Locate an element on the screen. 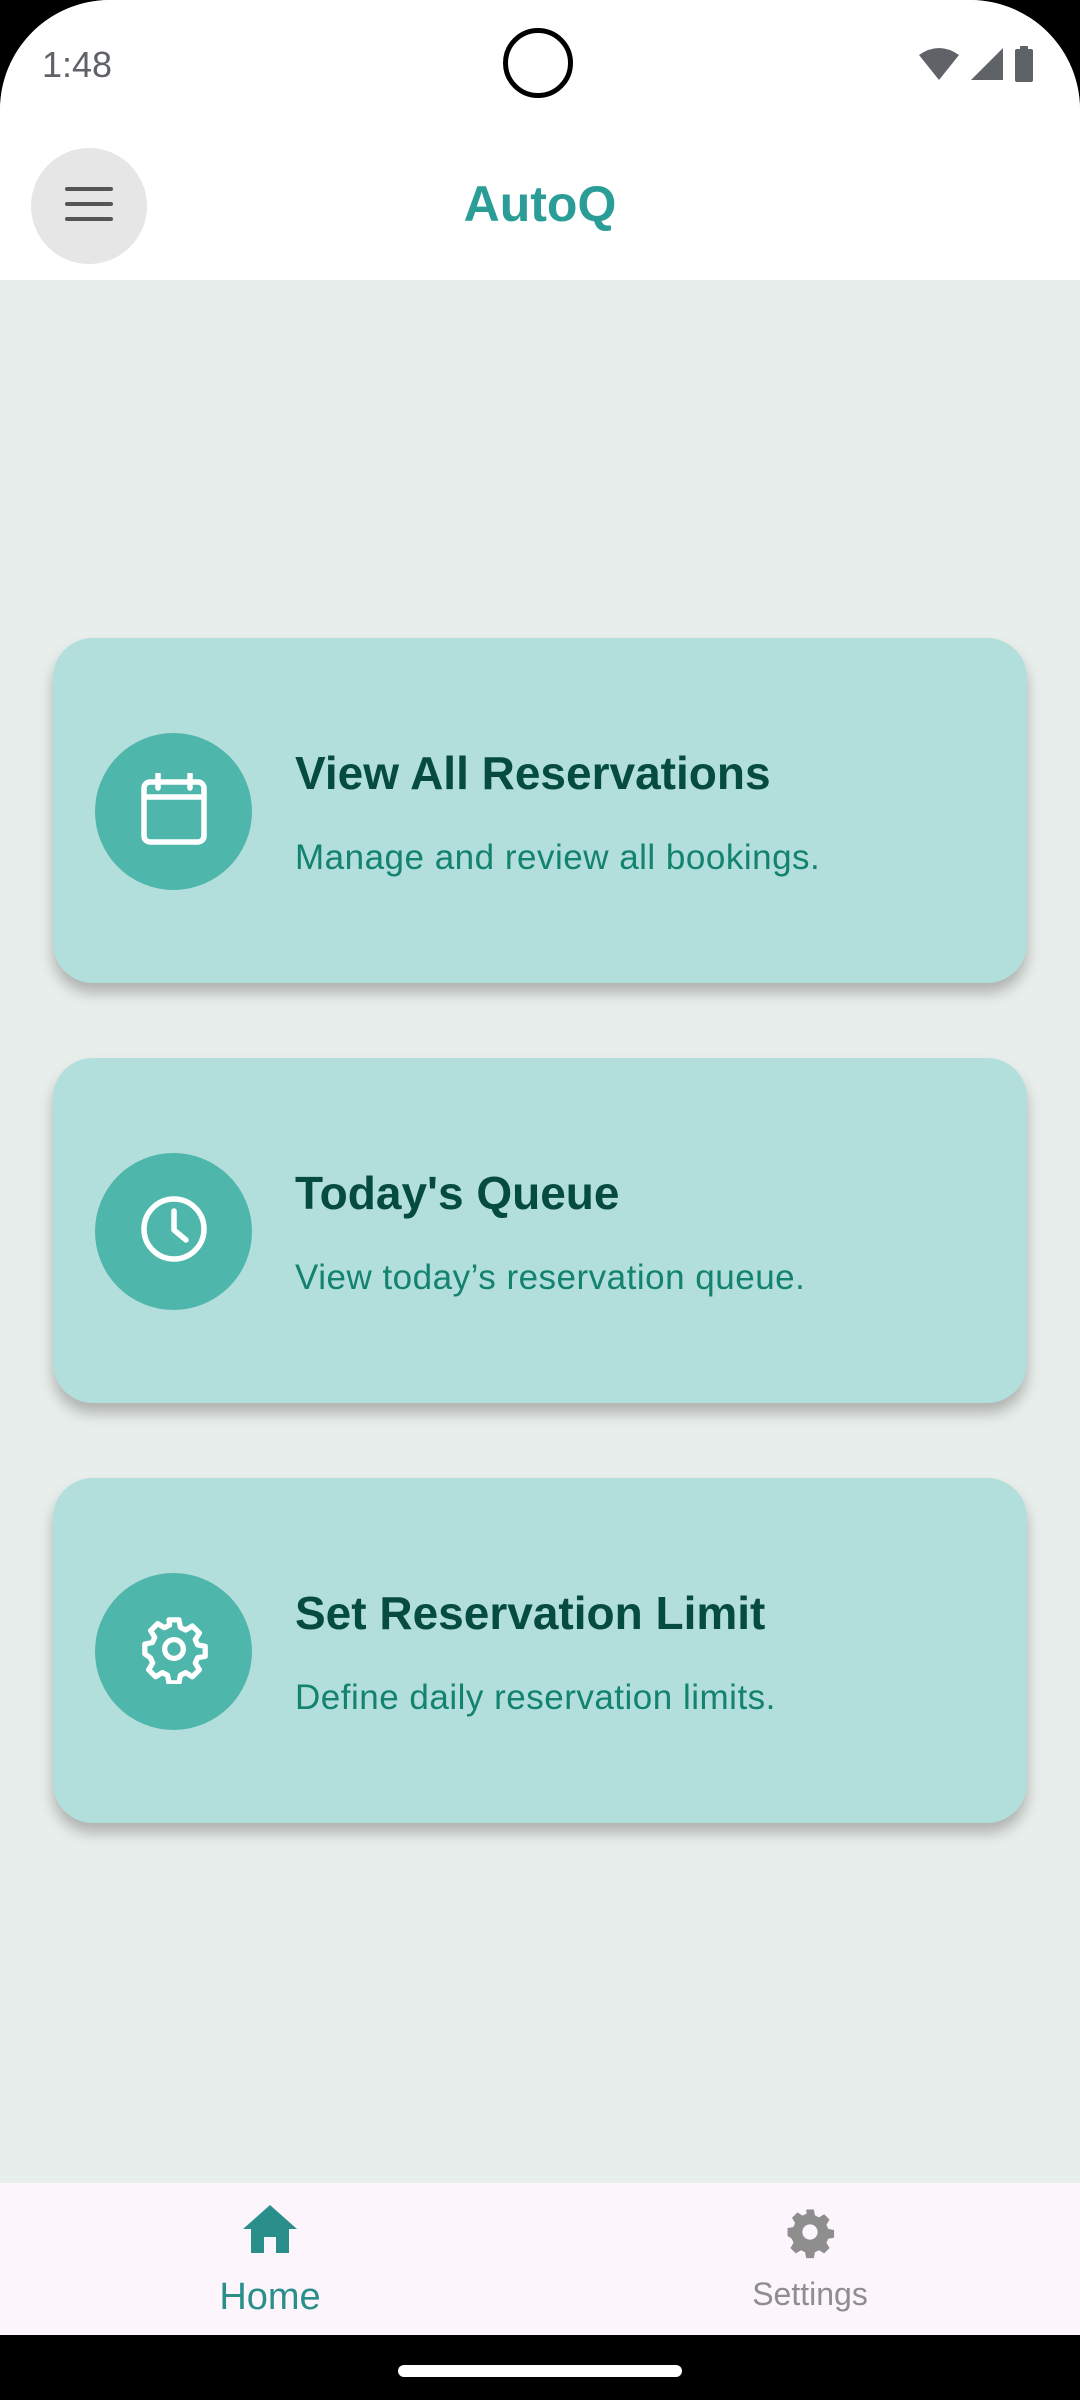 This screenshot has height=2400, width=1080. clock-icon is located at coordinates (174, 1231).